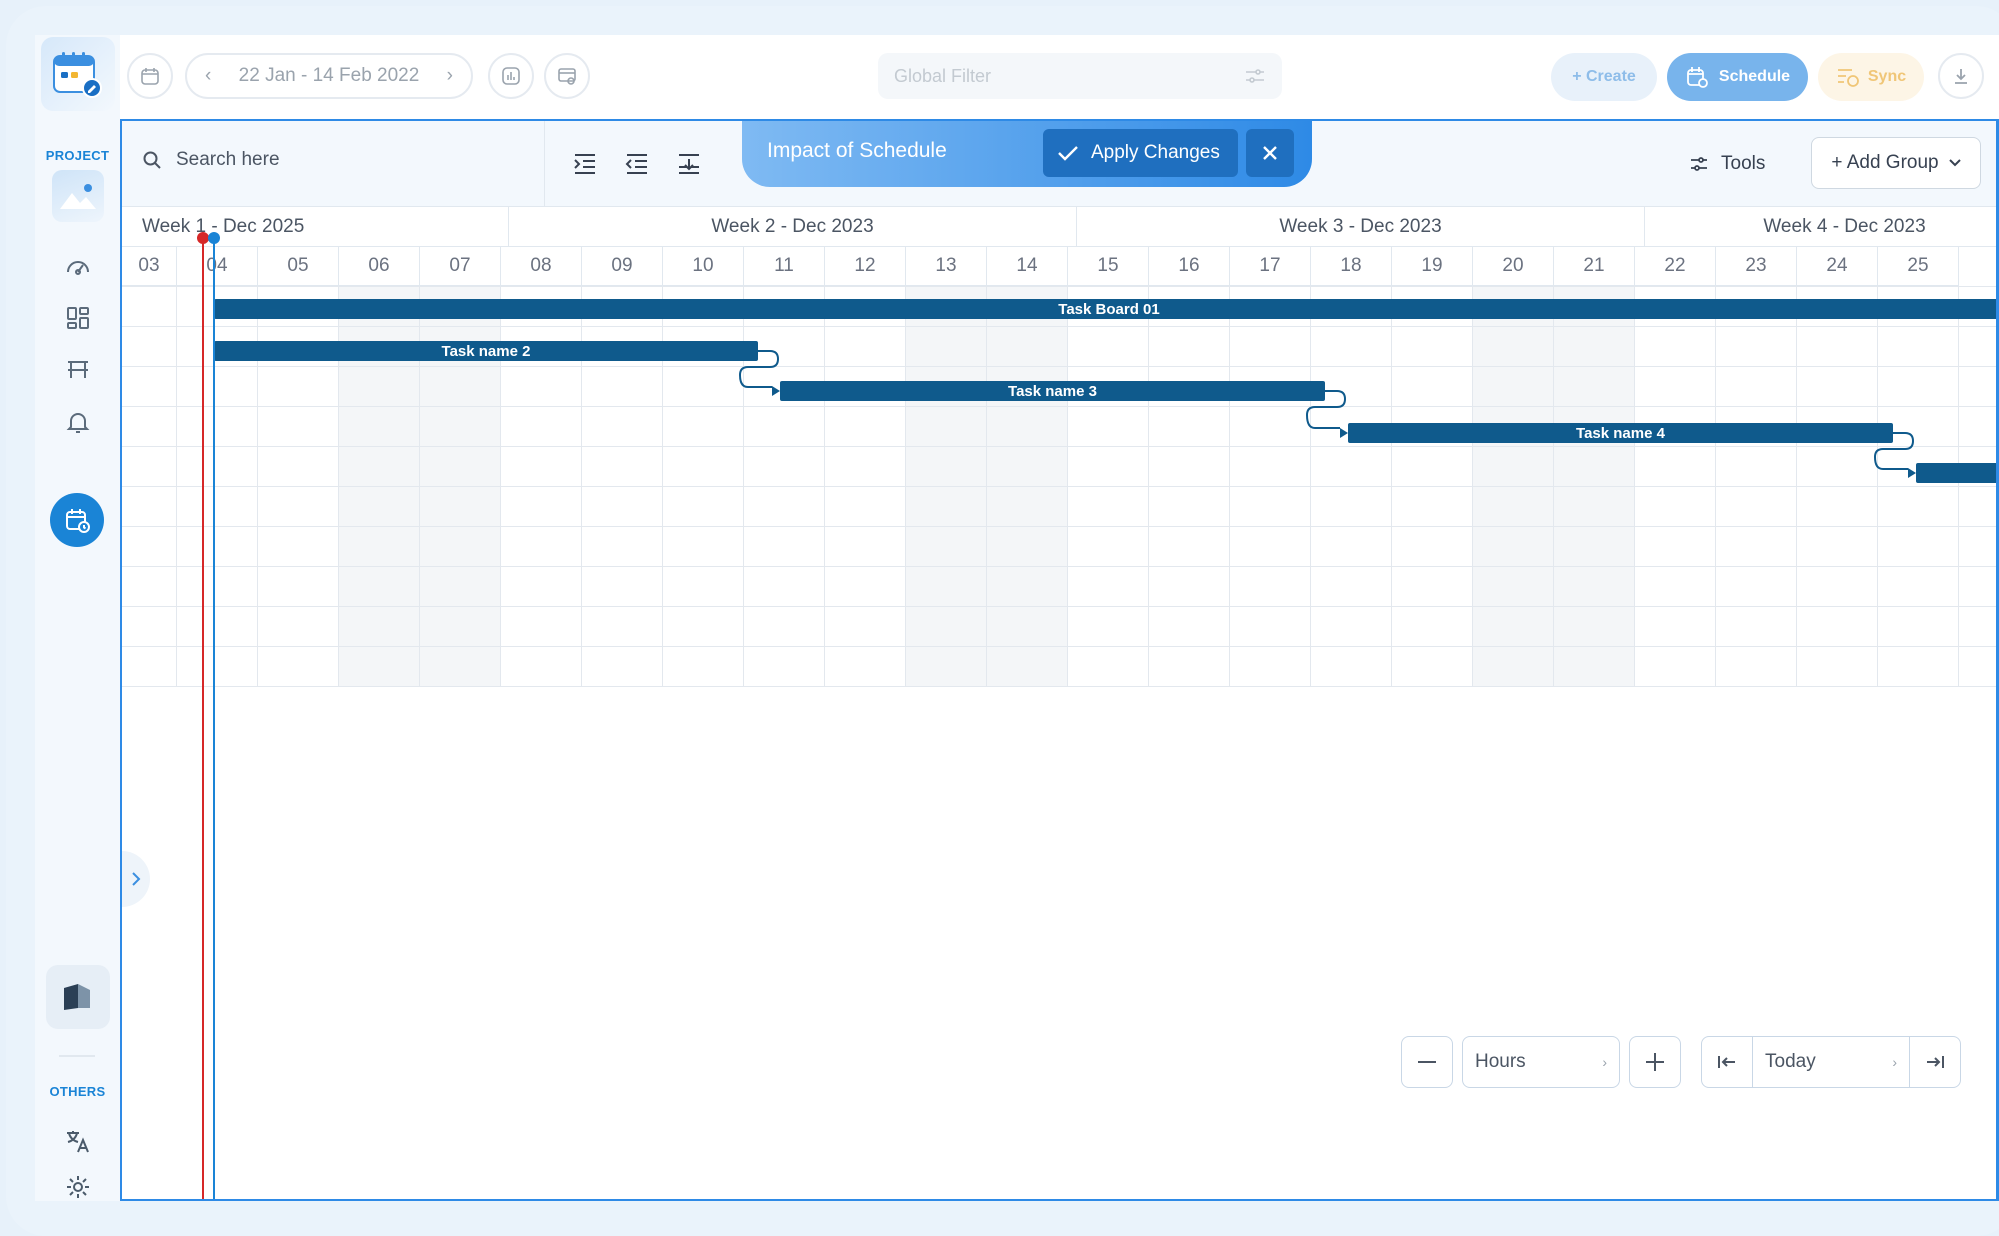 This screenshot has width=1999, height=1236. Describe the element at coordinates (77, 1056) in the screenshot. I see `sidebar-divider` at that location.